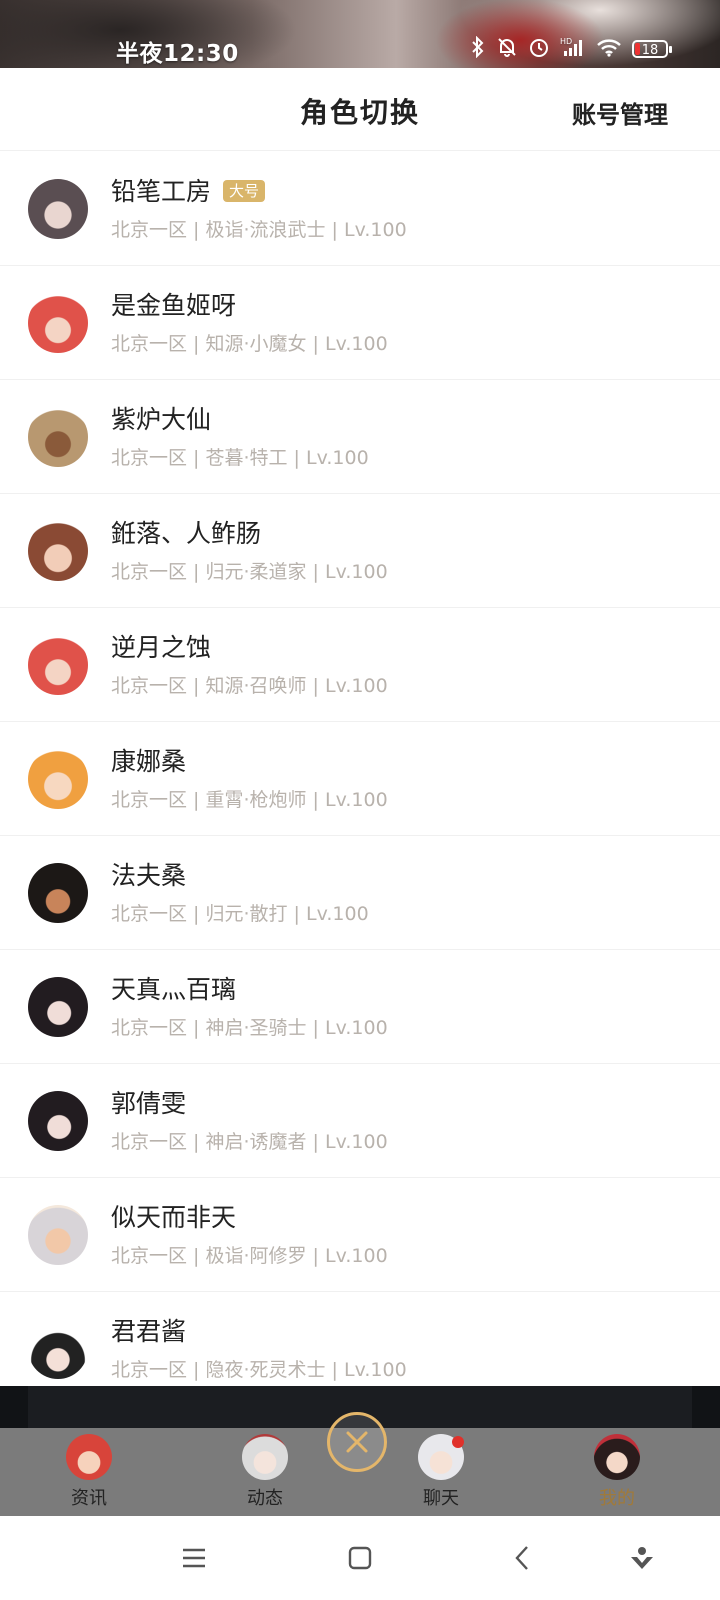 This screenshot has height=1600, width=720. Describe the element at coordinates (441, 1498) in the screenshot. I see `tab-label: 聊天` at that location.